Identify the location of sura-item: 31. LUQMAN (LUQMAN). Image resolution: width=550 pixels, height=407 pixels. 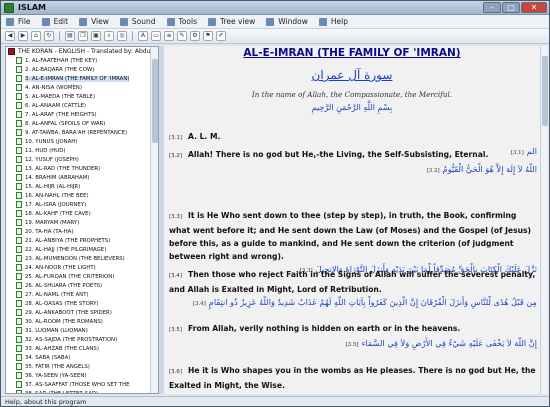
(82, 330).